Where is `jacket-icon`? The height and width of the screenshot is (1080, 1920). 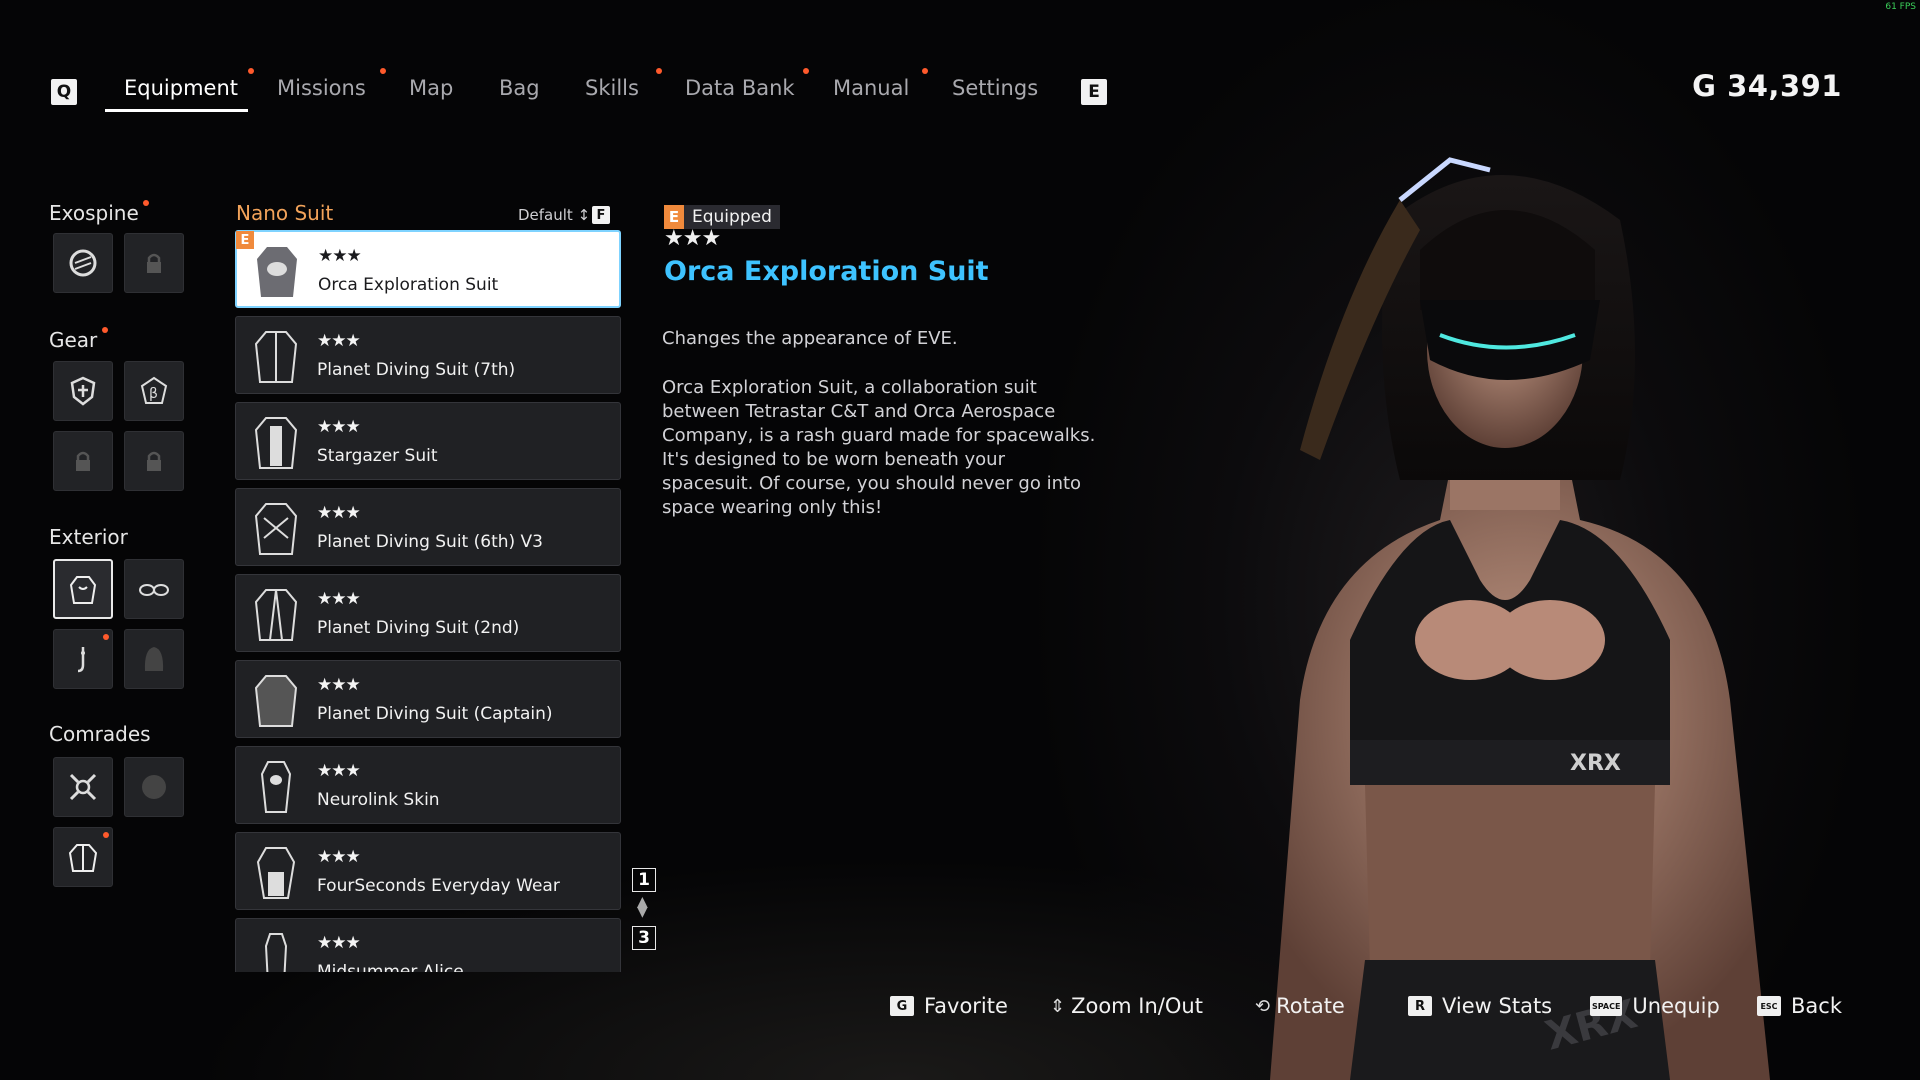 jacket-icon is located at coordinates (83, 858).